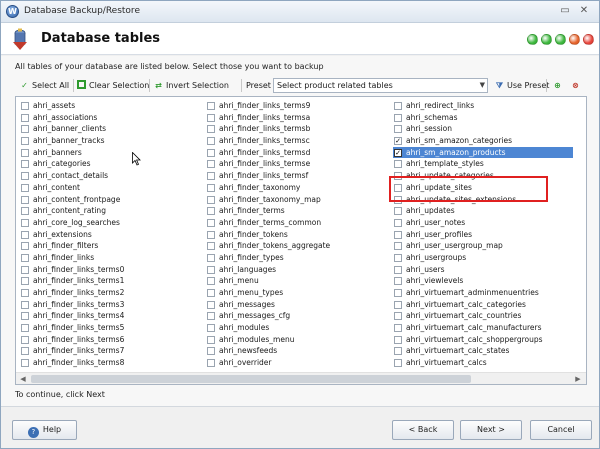  Describe the element at coordinates (576, 85) in the screenshot. I see `delete-preset-button: ⊗` at that location.